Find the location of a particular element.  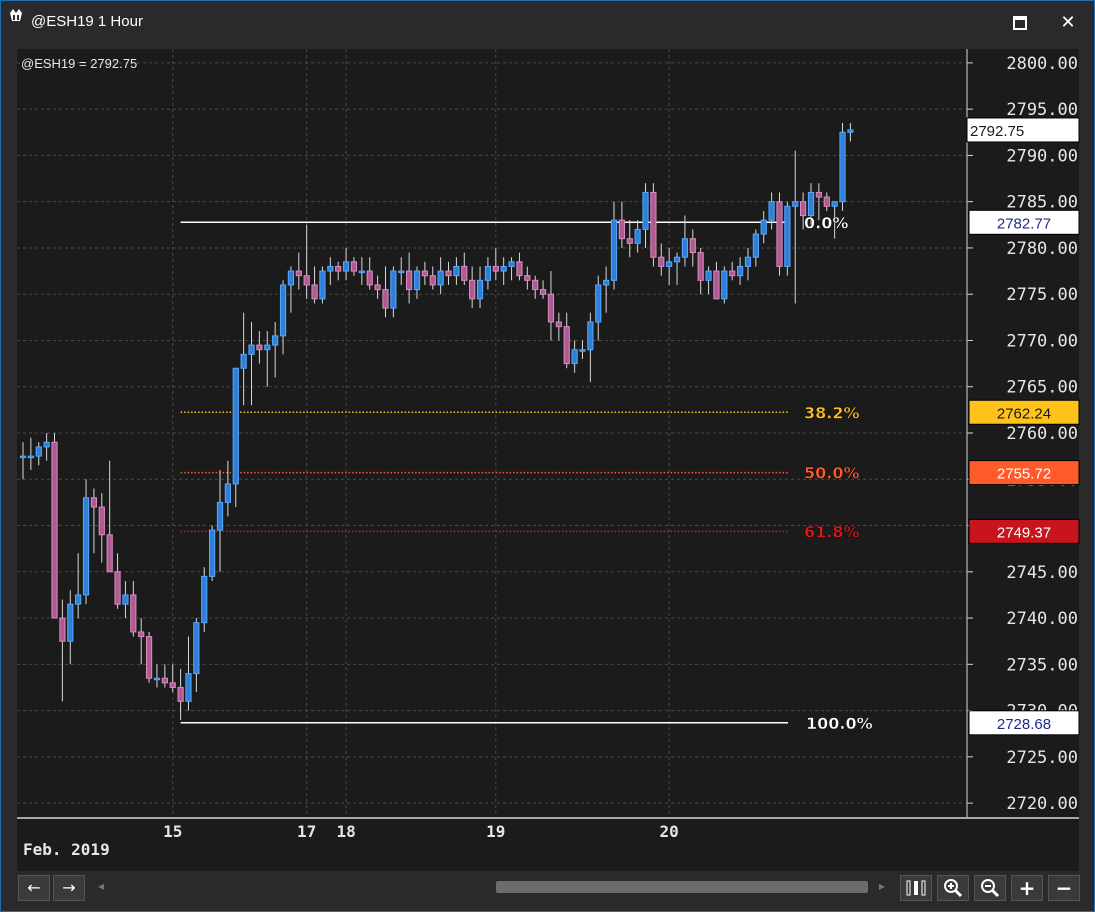

scroll-track: ◂ ▸ is located at coordinates (496, 887).